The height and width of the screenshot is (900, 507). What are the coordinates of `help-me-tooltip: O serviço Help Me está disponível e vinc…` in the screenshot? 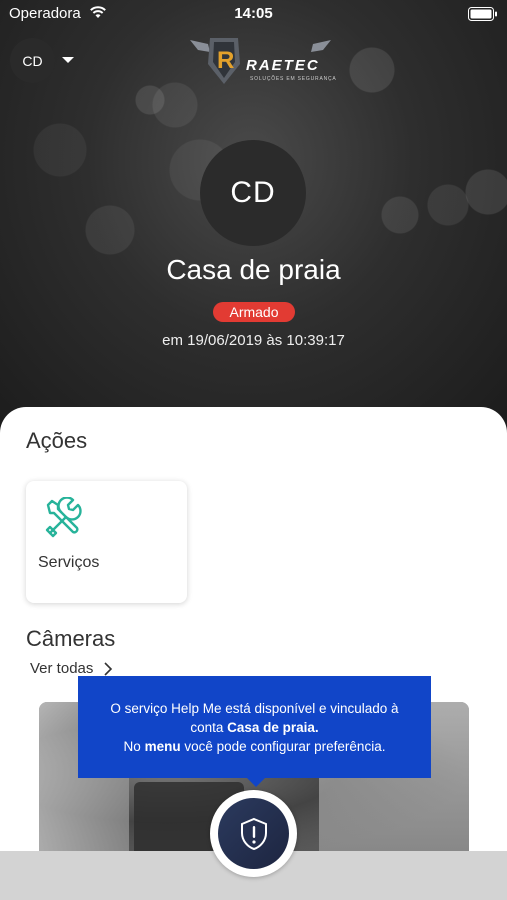 It's located at (254, 727).